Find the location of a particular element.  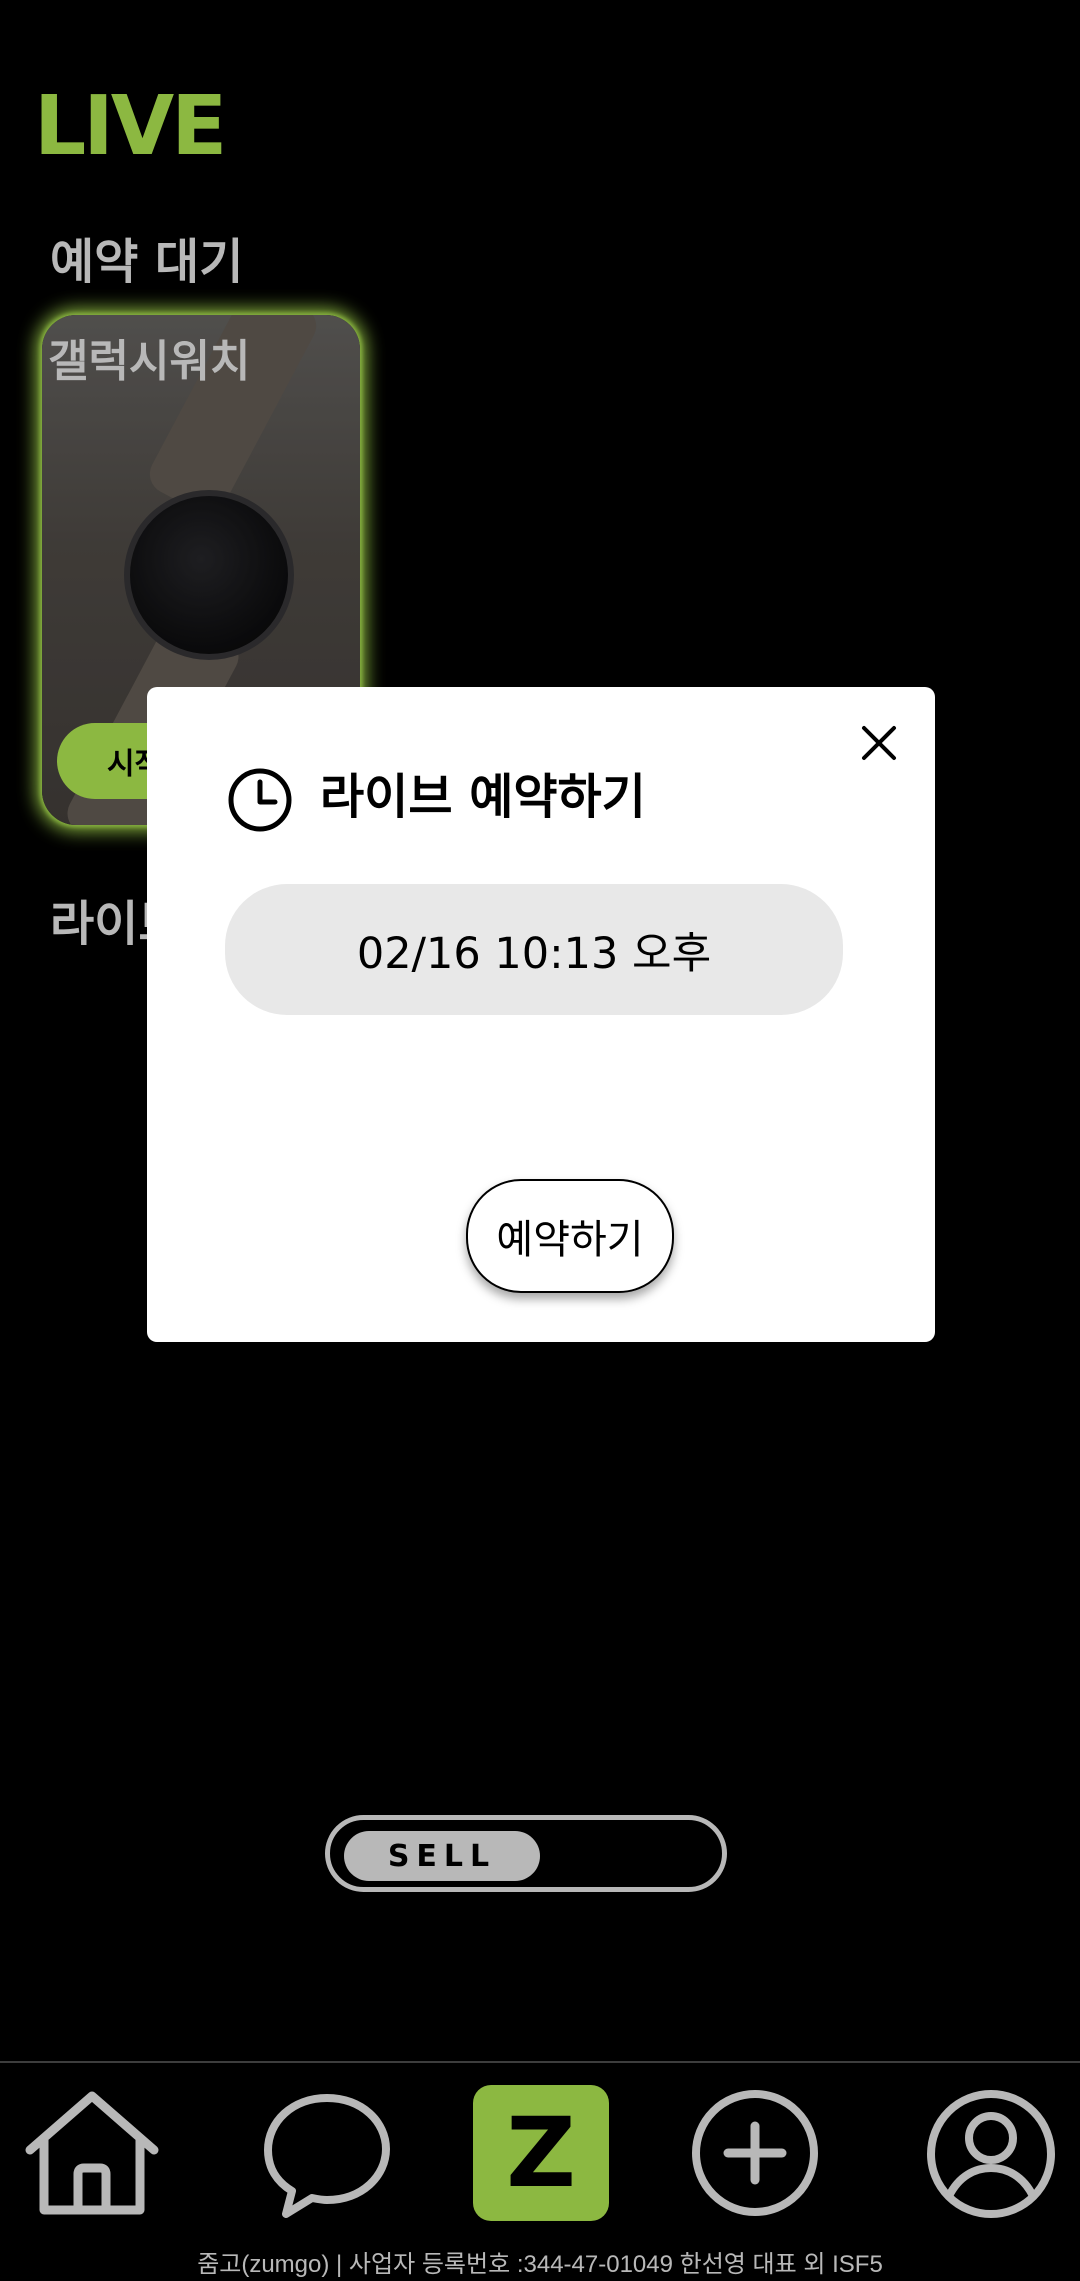

close-icon is located at coordinates (879, 743).